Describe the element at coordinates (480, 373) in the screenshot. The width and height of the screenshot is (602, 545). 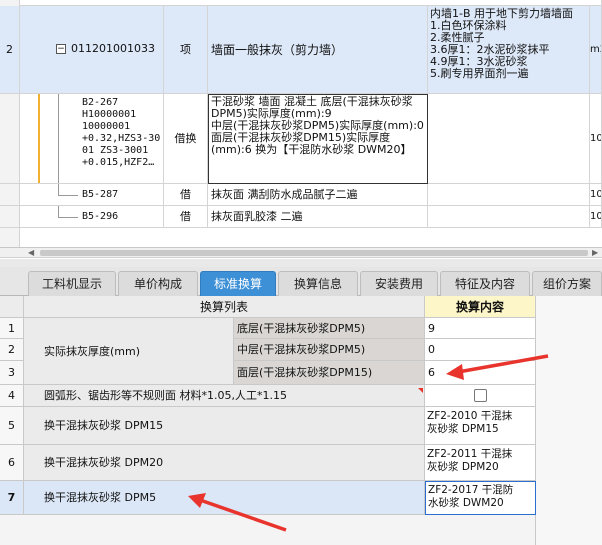
I see `surface-layer-thickness-input: 6` at that location.